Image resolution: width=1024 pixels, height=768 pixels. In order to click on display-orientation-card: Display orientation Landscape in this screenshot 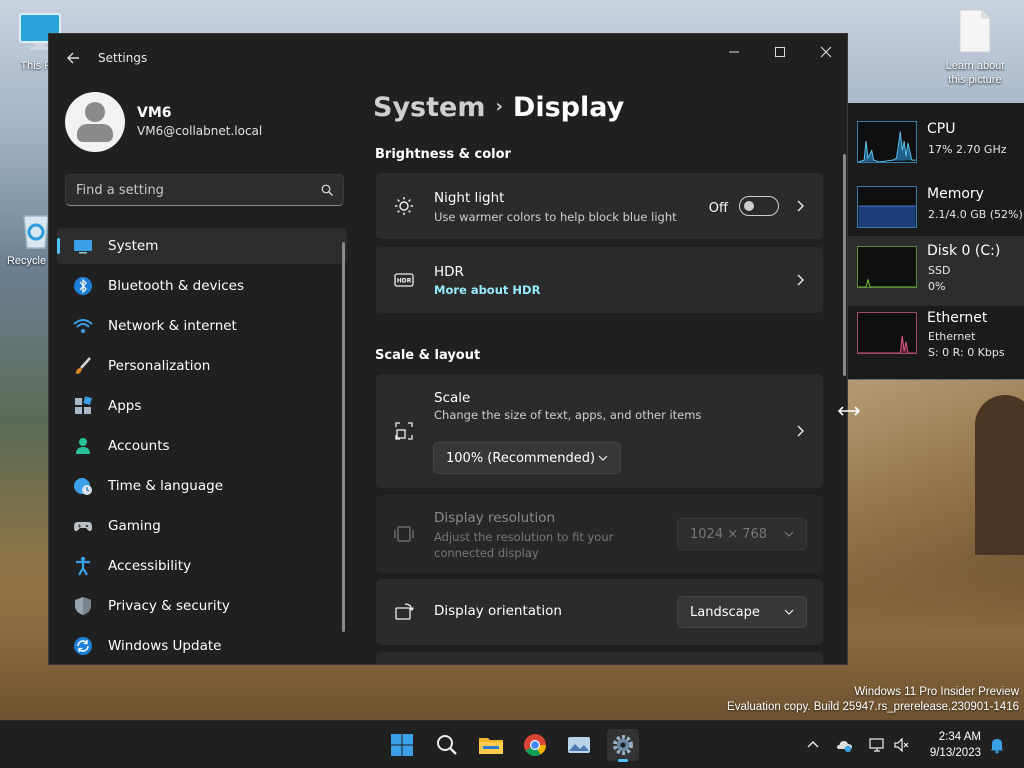, I will do `click(599, 612)`.